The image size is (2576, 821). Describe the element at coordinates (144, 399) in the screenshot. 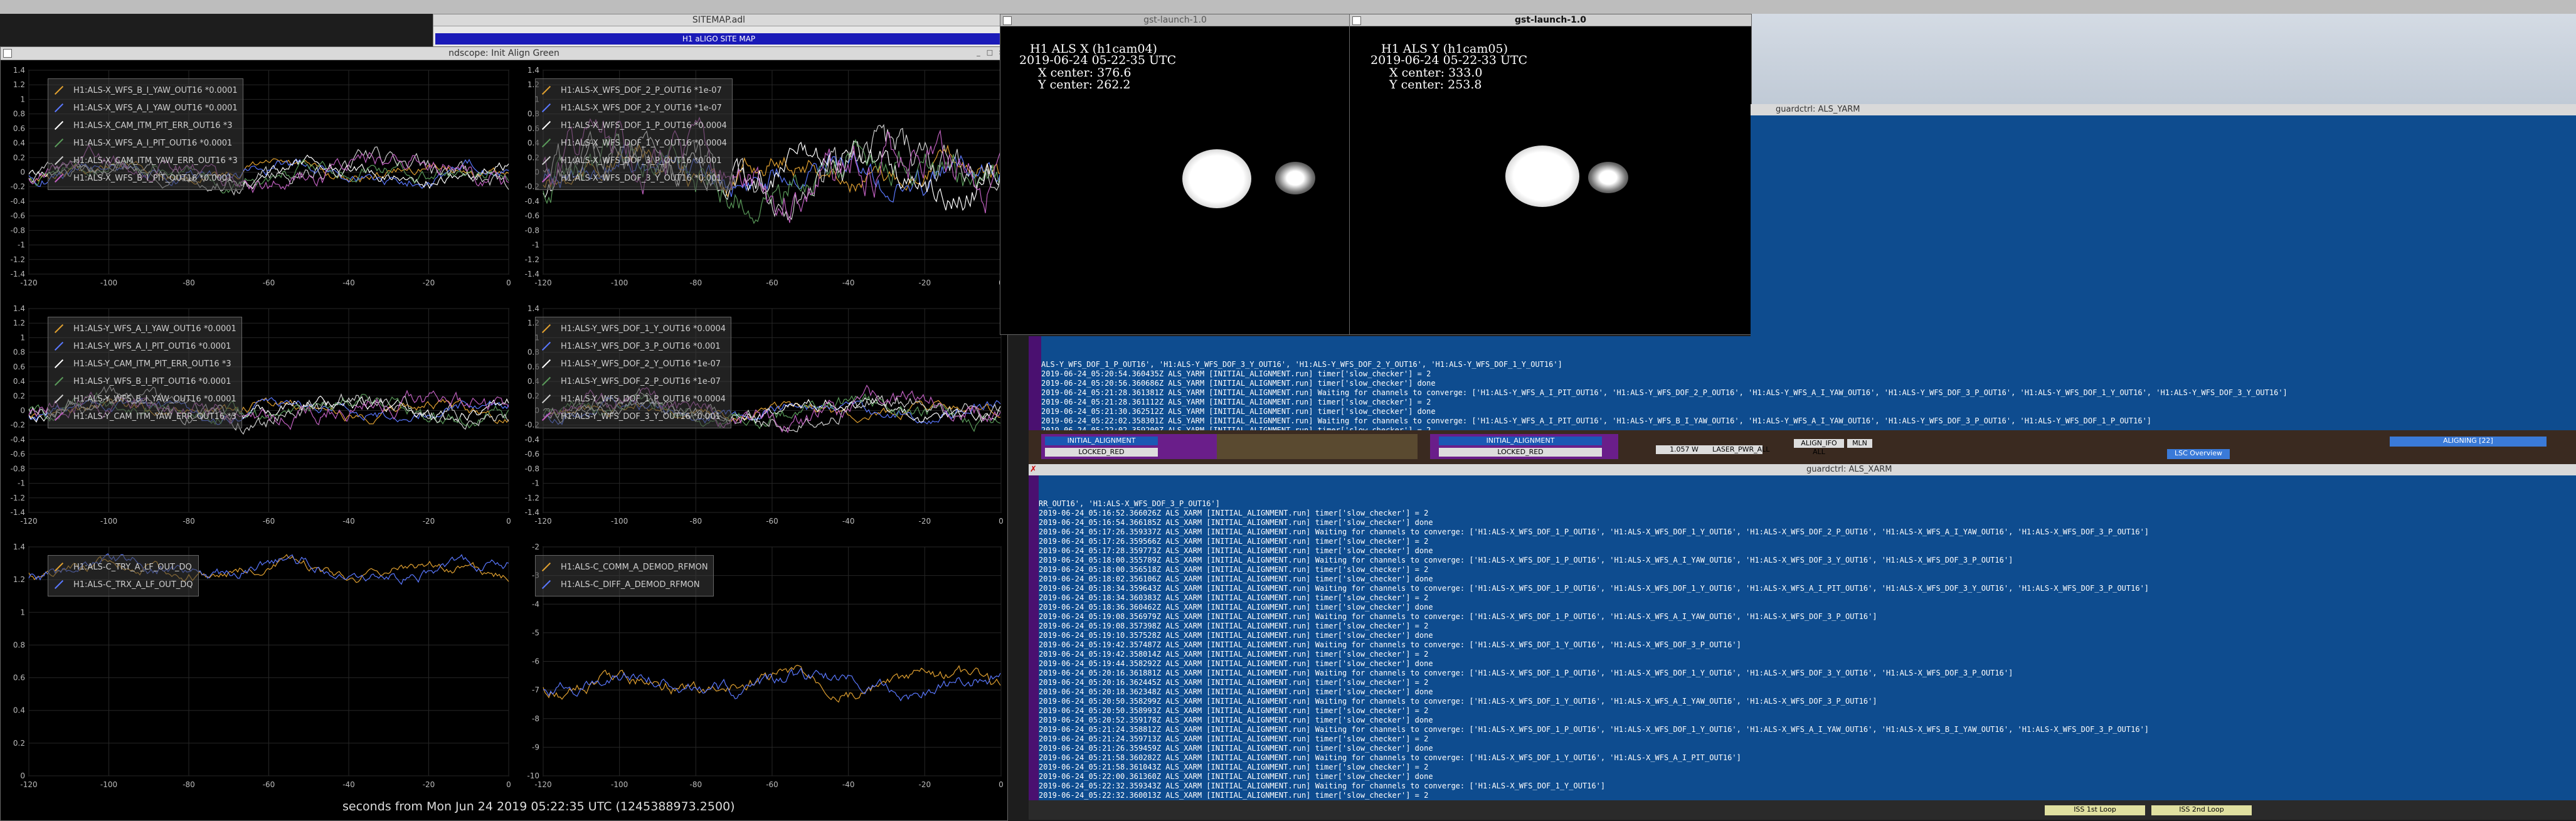

I see `legend-entry: H1:ALS-Y_WFS_B_I_YAW_OUT16 *0.0001` at that location.